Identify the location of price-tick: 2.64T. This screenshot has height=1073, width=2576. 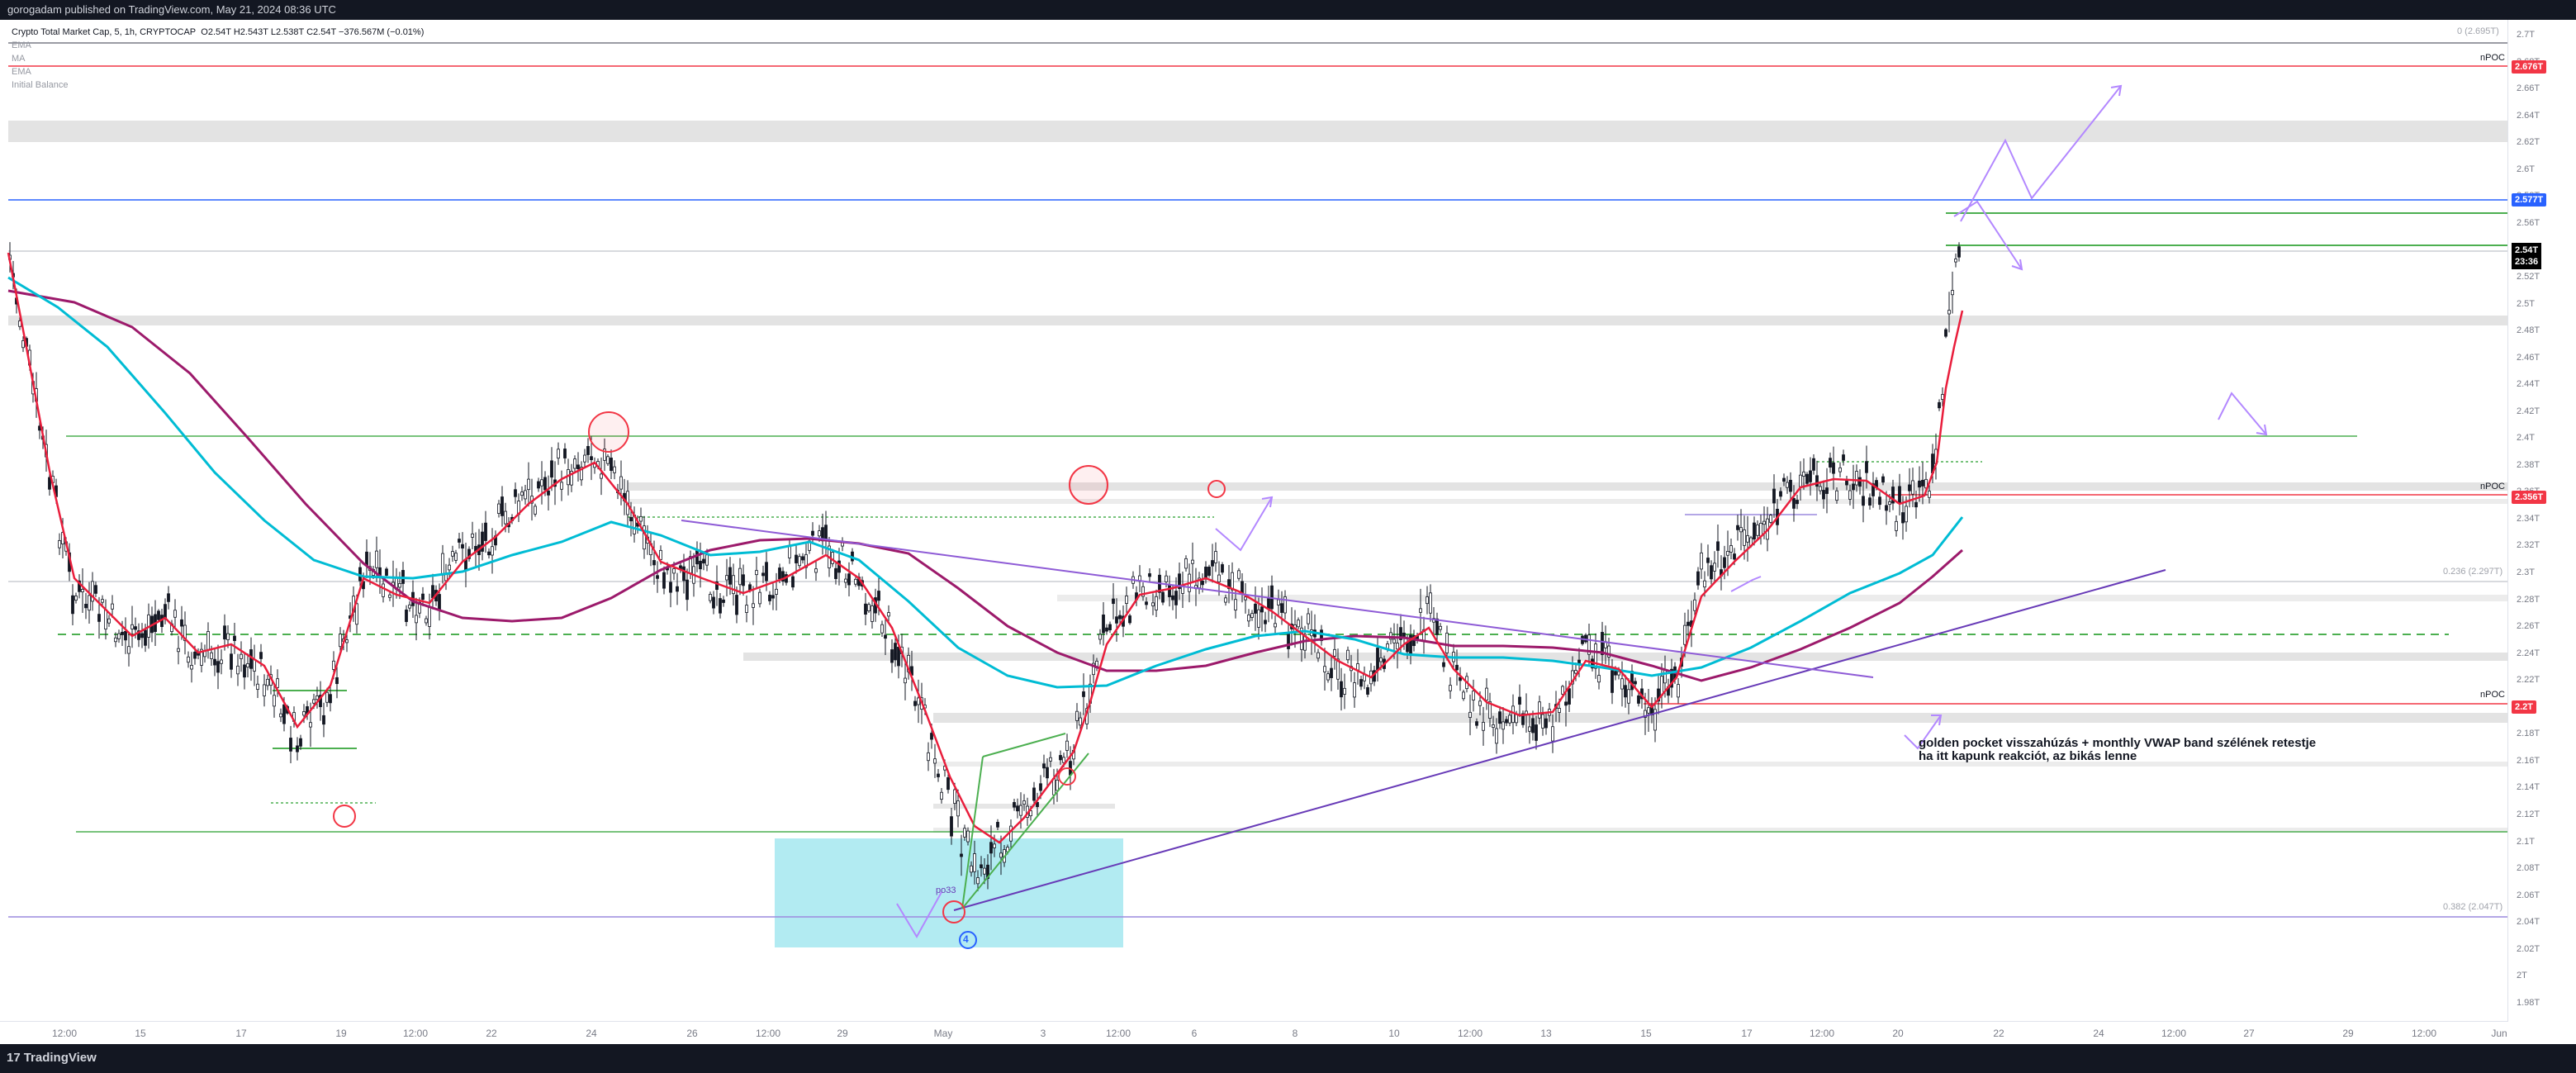
(2528, 116).